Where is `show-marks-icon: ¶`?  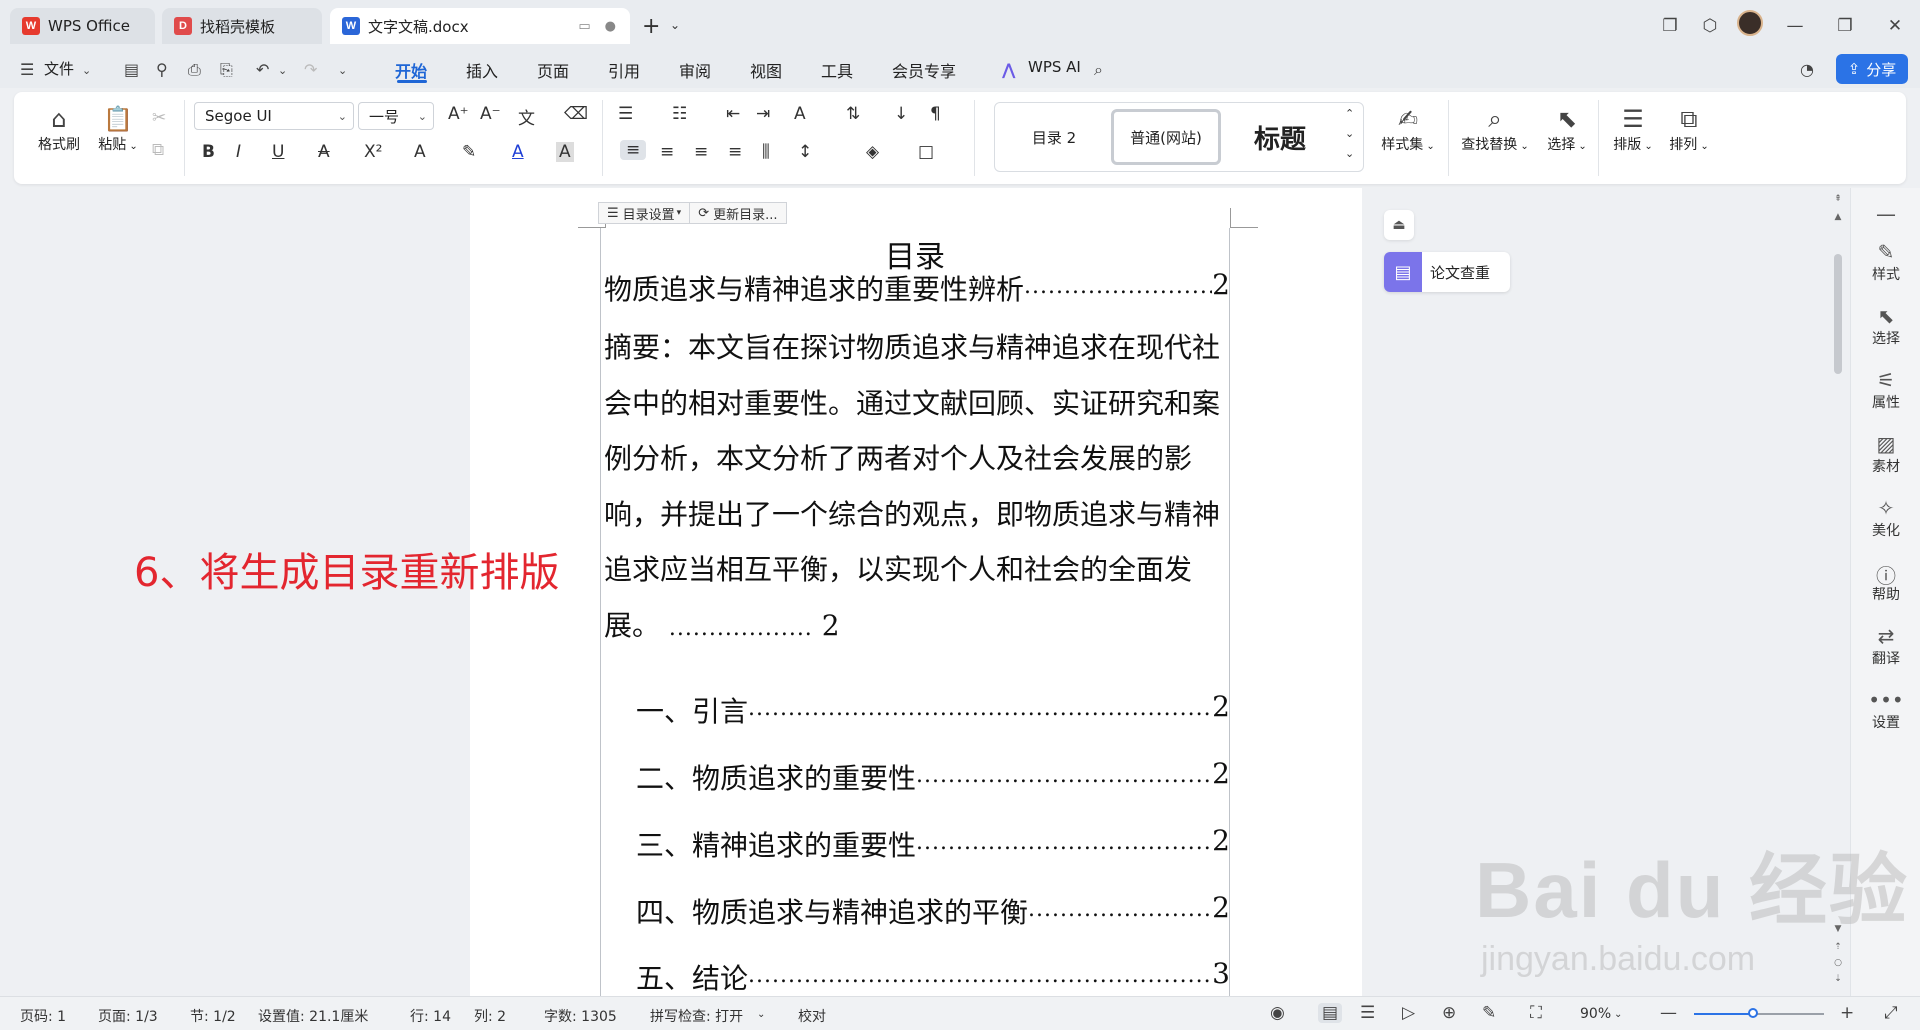
show-marks-icon: ¶ is located at coordinates (935, 114).